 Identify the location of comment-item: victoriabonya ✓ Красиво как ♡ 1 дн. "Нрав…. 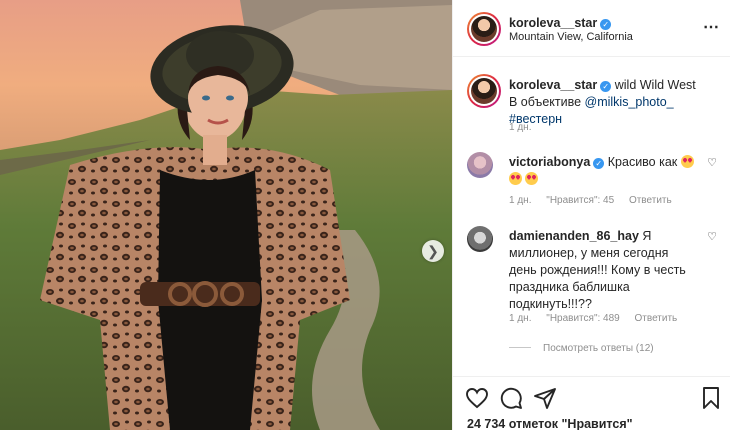
(592, 182).